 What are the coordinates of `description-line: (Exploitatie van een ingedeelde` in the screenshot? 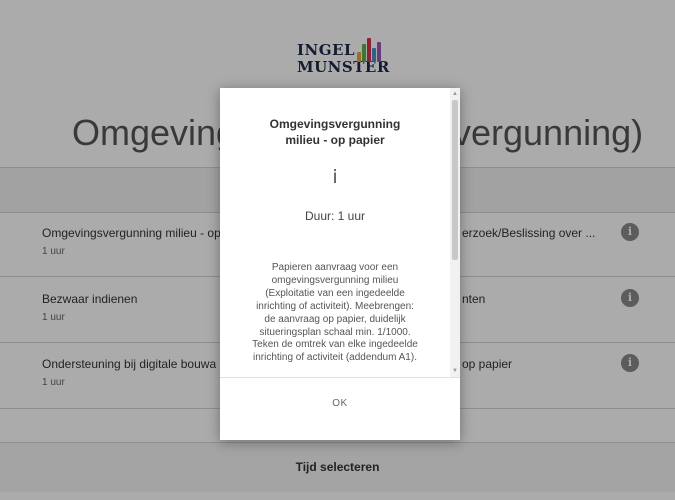 It's located at (335, 293).